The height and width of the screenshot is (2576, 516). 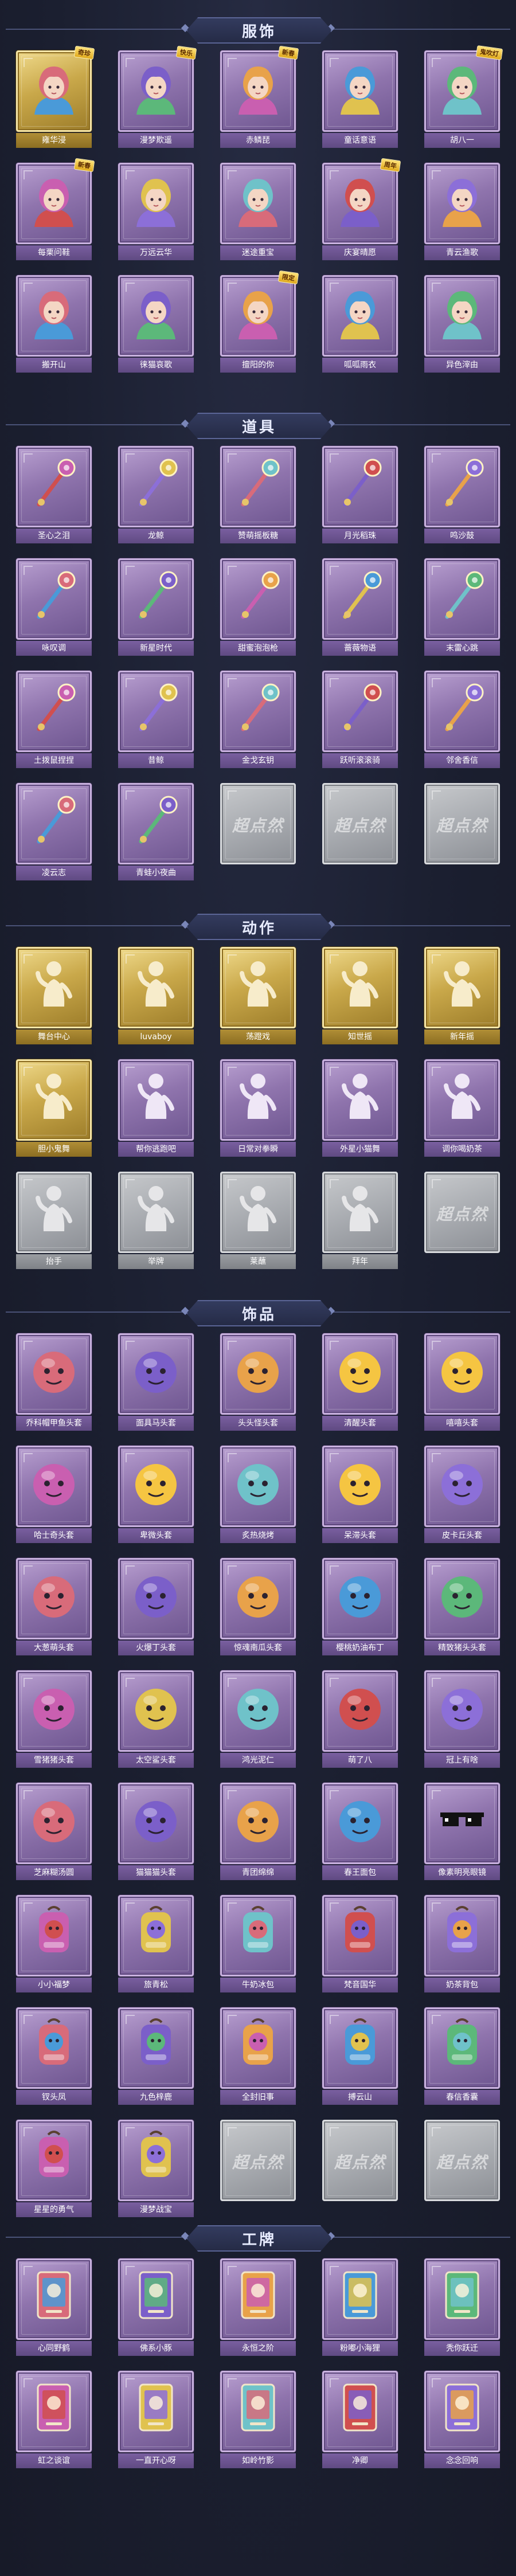 I want to click on item-card: 一直开心呀, so click(x=156, y=2420).